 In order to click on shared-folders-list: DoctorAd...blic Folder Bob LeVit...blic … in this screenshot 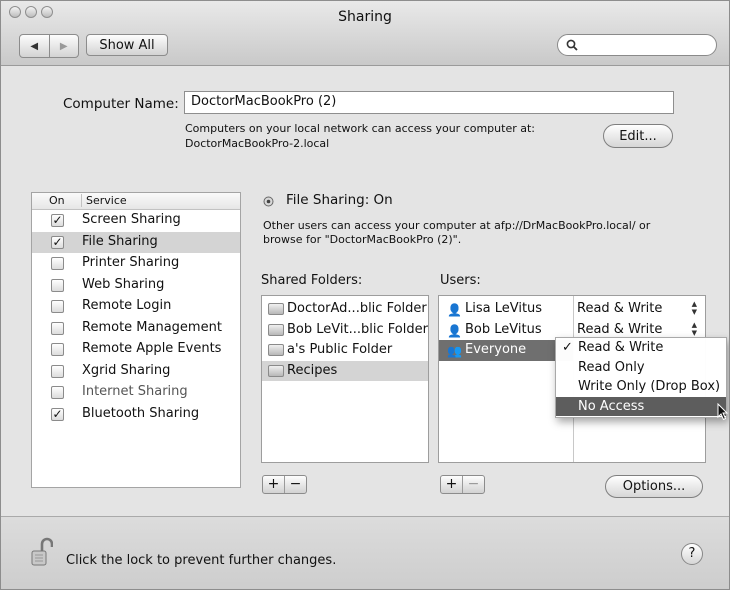, I will do `click(345, 379)`.